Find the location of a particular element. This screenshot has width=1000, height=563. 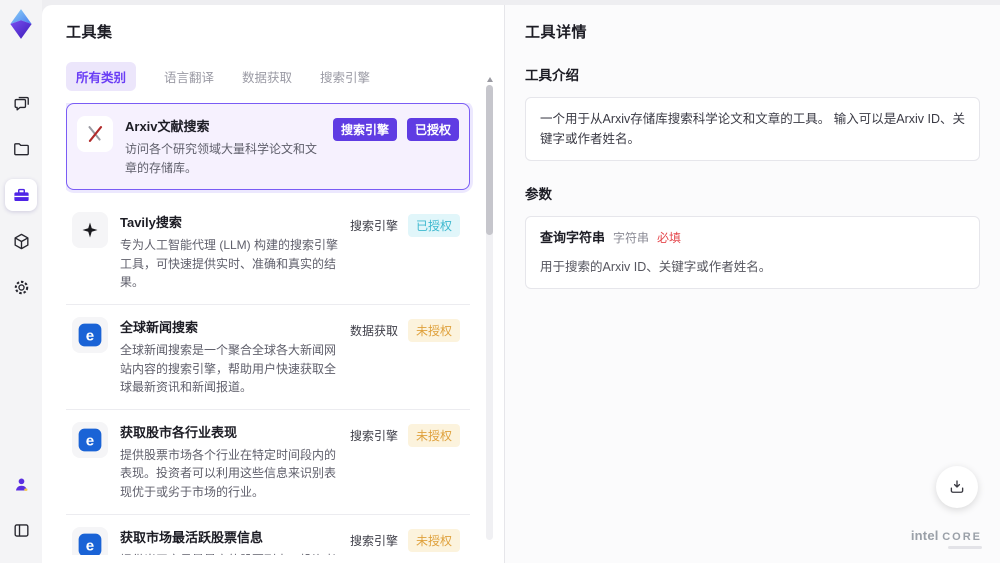

download-button is located at coordinates (957, 487).